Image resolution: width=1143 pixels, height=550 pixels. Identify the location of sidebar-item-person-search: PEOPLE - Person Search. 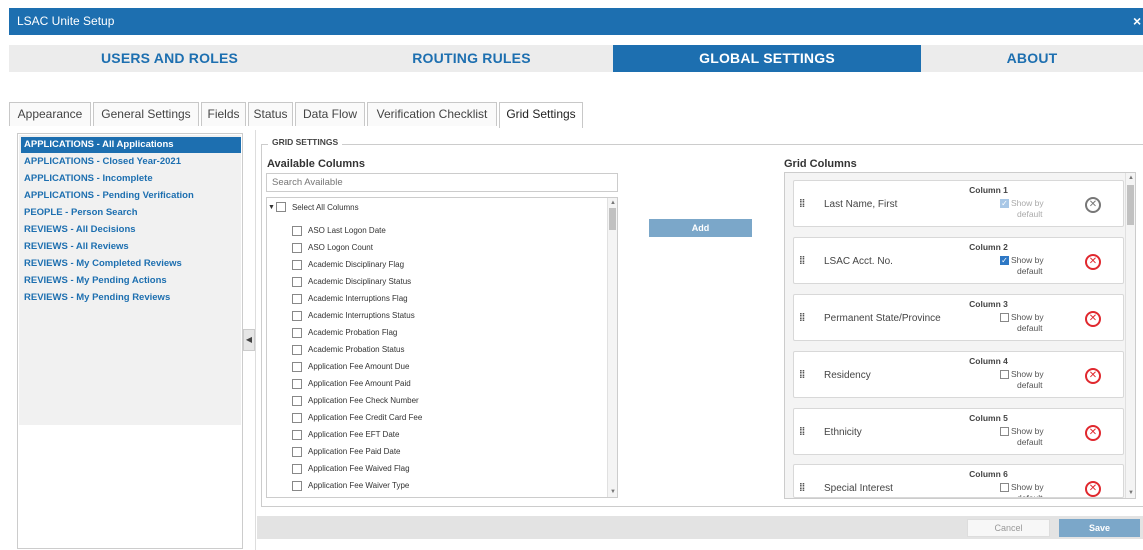
(131, 213).